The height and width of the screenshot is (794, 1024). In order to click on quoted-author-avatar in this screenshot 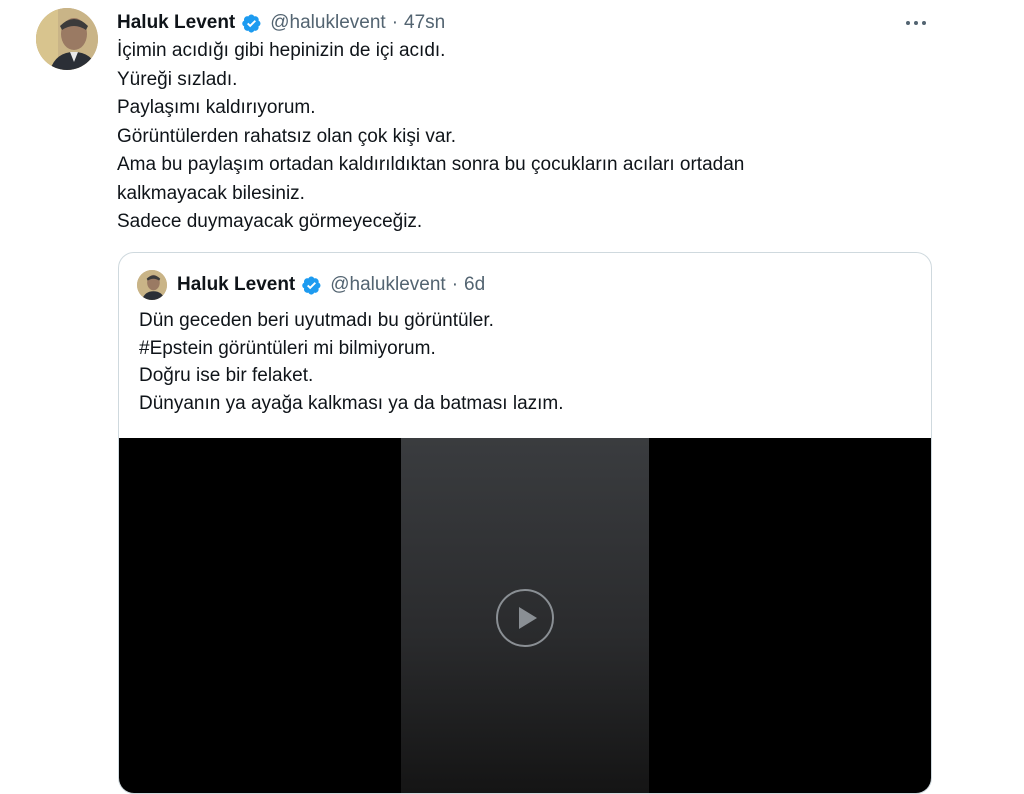, I will do `click(152, 285)`.